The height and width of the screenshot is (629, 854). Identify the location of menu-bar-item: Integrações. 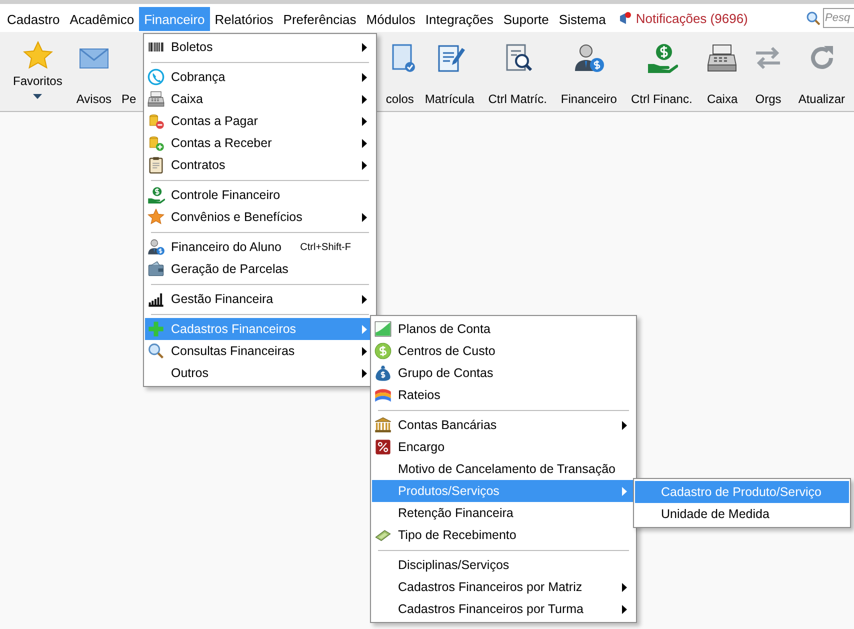
(459, 19).